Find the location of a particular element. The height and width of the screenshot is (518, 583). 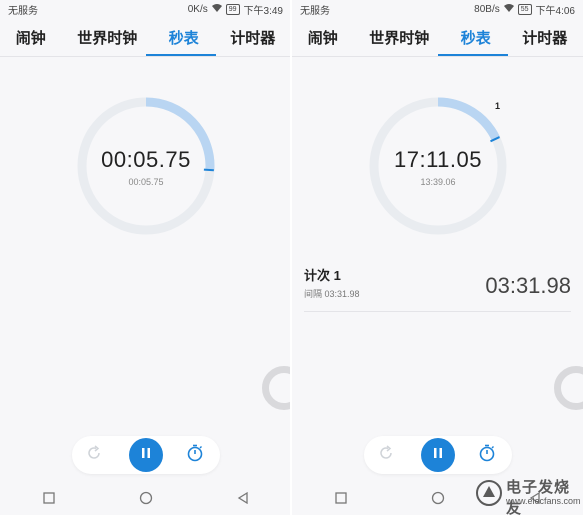

stopwatch-dial: 00:05.75 00:05.75 is located at coordinates (146, 166).